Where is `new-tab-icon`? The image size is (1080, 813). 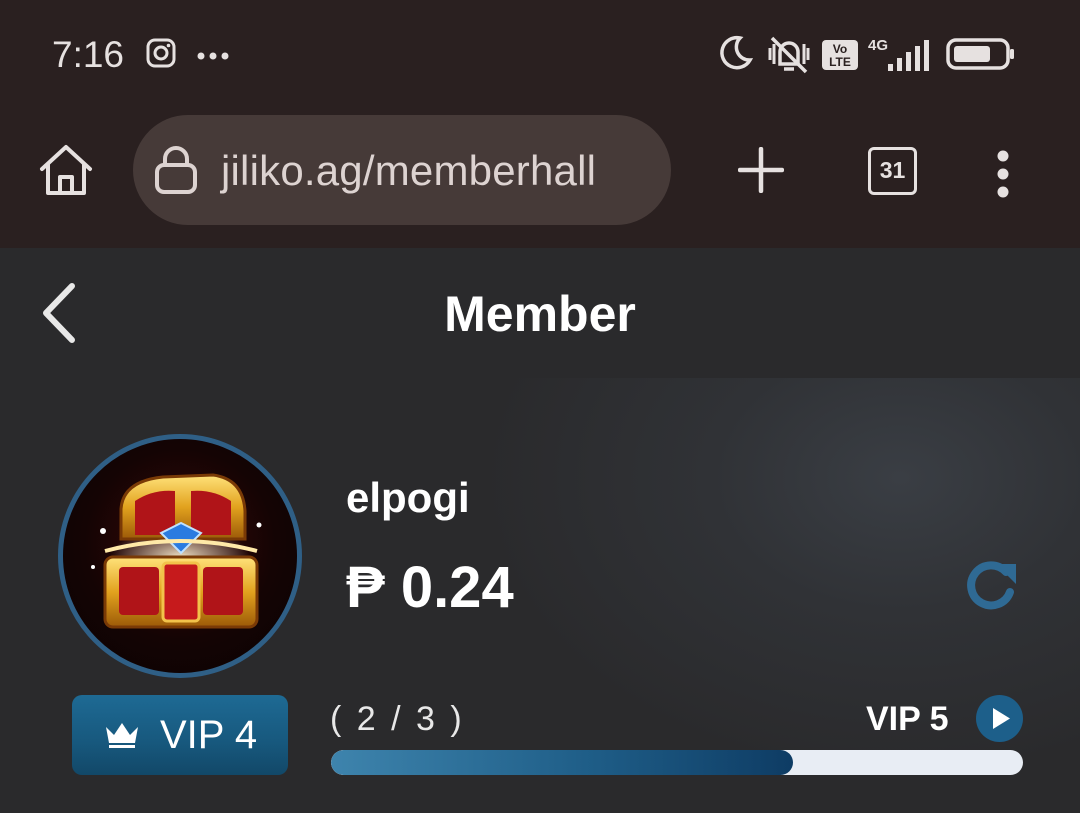 new-tab-icon is located at coordinates (761, 172).